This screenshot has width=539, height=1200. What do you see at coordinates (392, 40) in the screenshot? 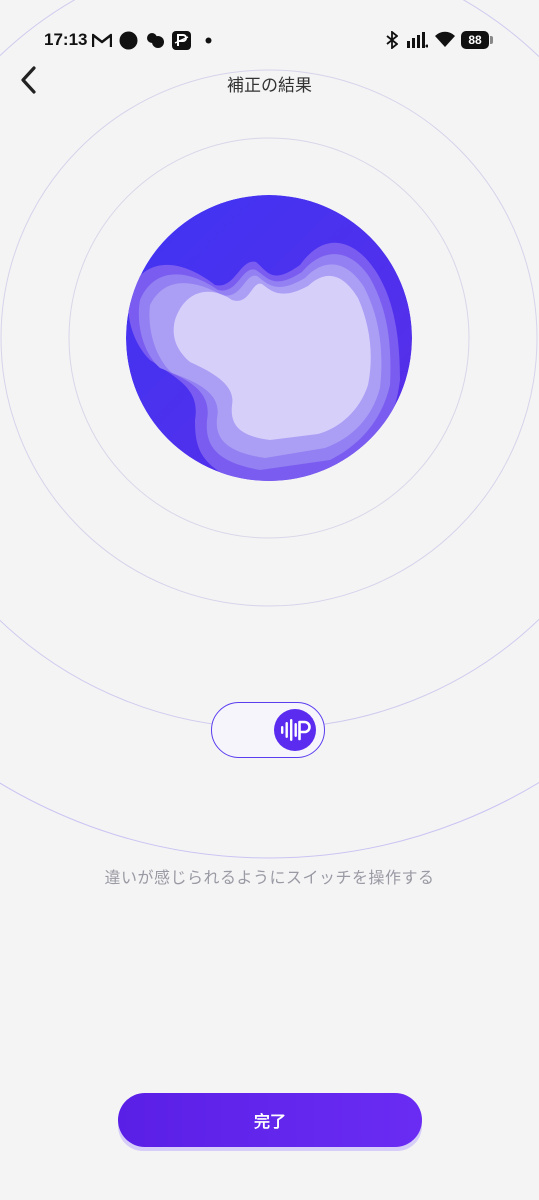
I see `bluetooth-icon` at bounding box center [392, 40].